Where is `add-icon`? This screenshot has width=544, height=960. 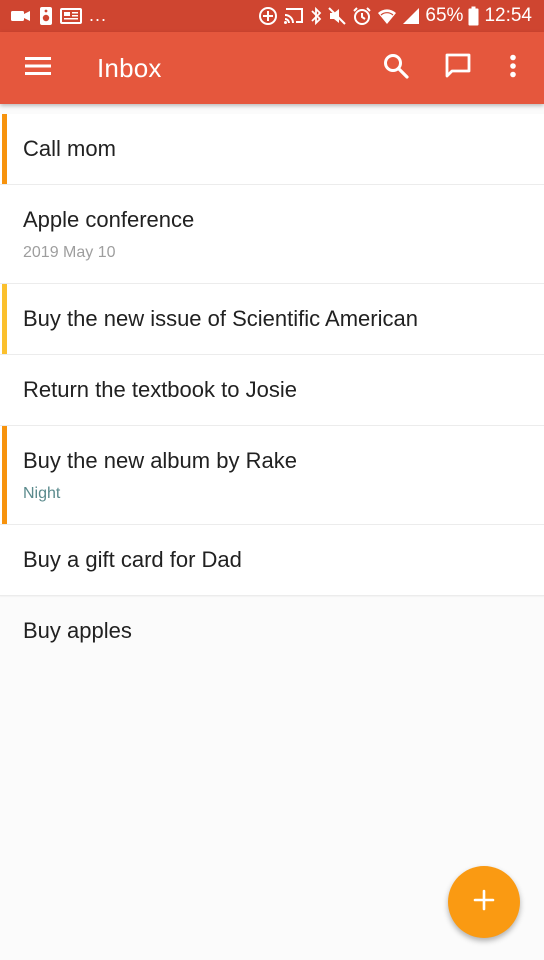 add-icon is located at coordinates (484, 902).